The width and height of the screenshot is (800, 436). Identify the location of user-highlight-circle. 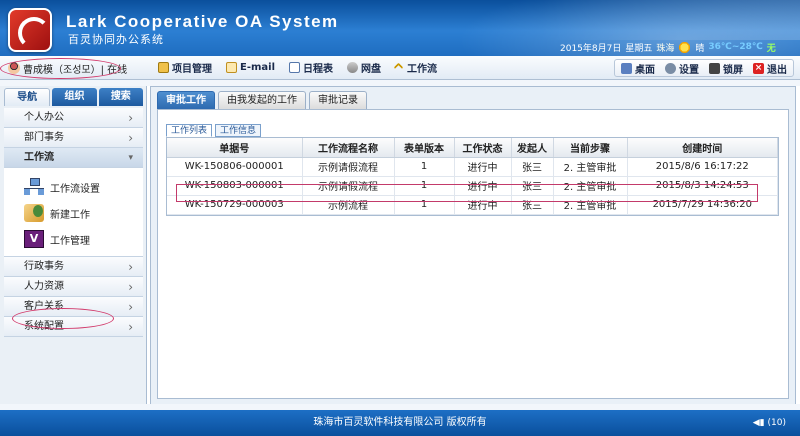
(60, 68).